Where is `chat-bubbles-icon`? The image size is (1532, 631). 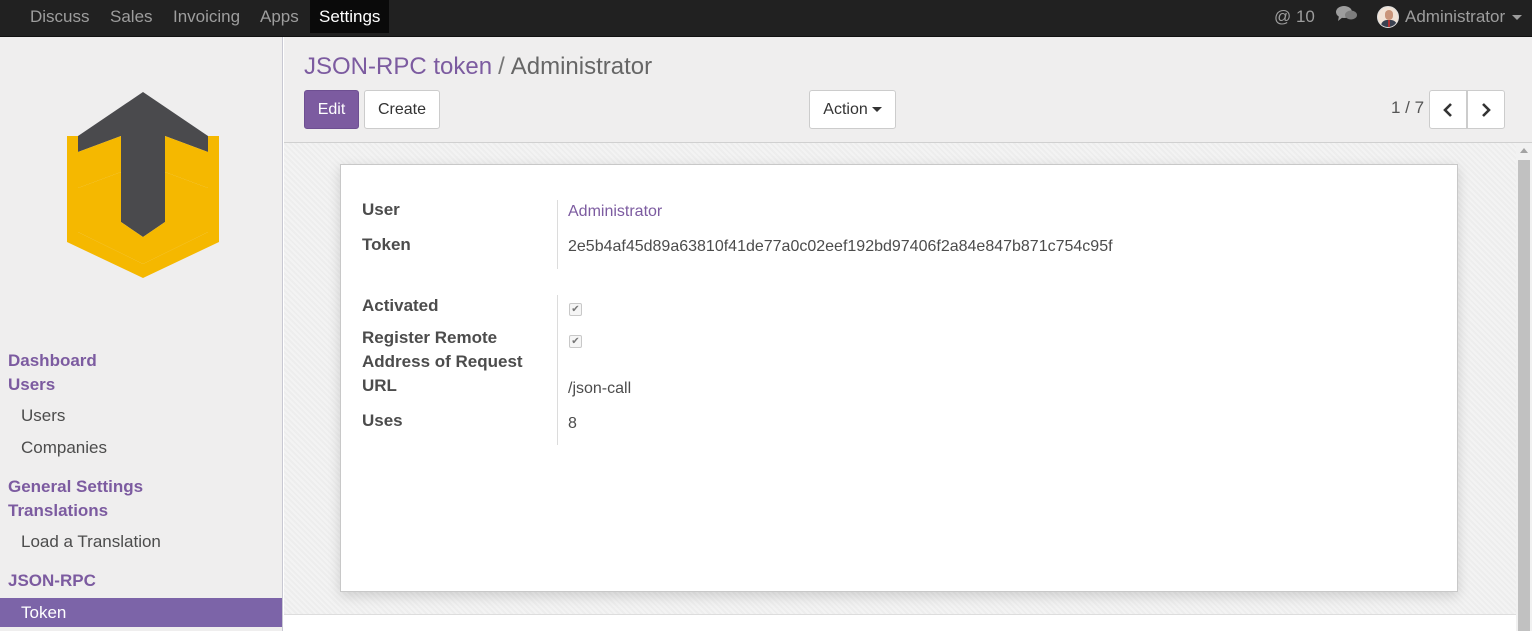 chat-bubbles-icon is located at coordinates (1347, 16).